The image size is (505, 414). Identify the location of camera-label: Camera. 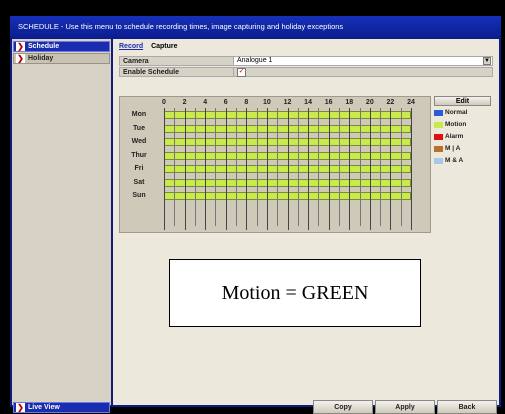
(136, 61).